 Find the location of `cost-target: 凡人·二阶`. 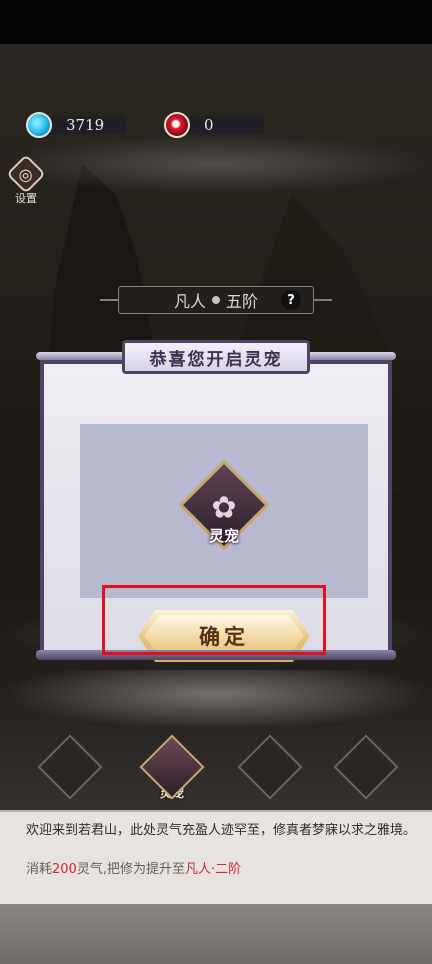

cost-target: 凡人·二阶 is located at coordinates (213, 869).